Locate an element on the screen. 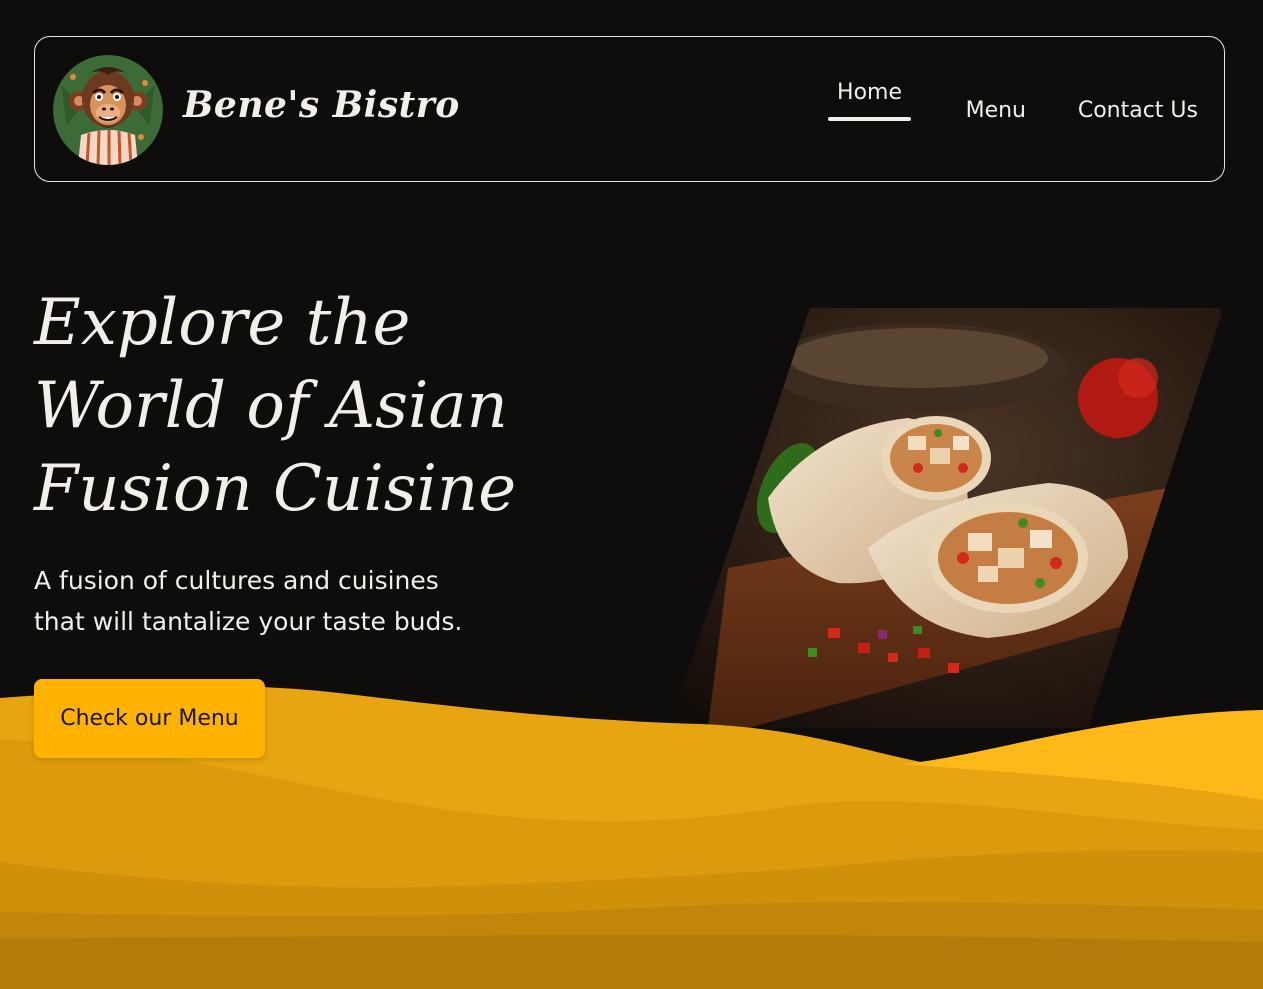 The image size is (1263, 989). check-menu-button: Check our Menu is located at coordinates (149, 718).